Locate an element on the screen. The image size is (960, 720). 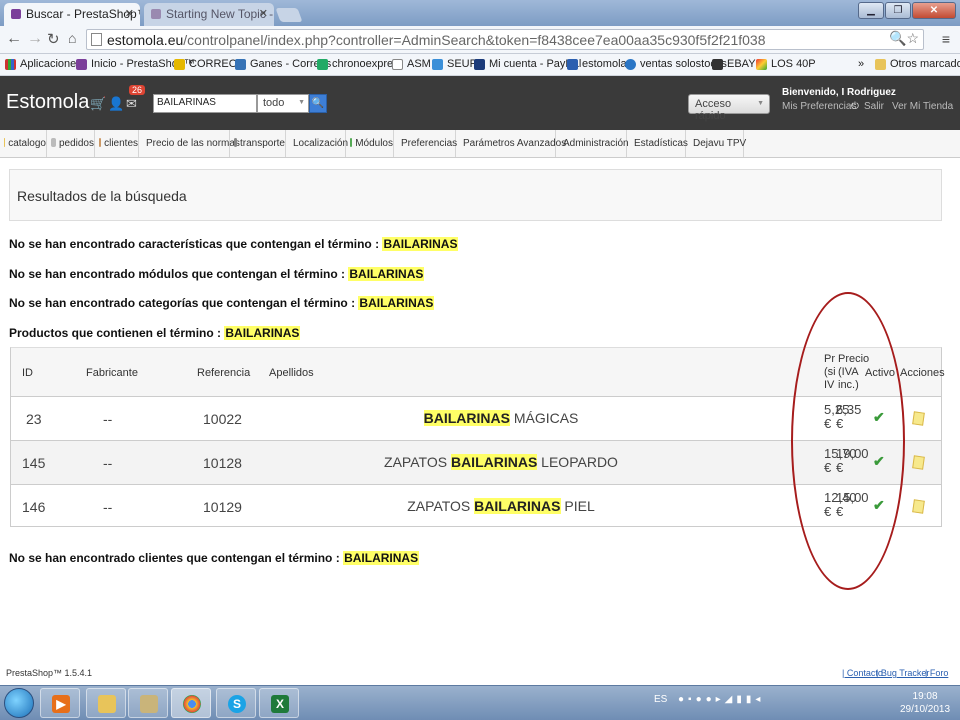
menu-dejavu-tpv: Dejavu TPV is located at coordinates (716, 143).